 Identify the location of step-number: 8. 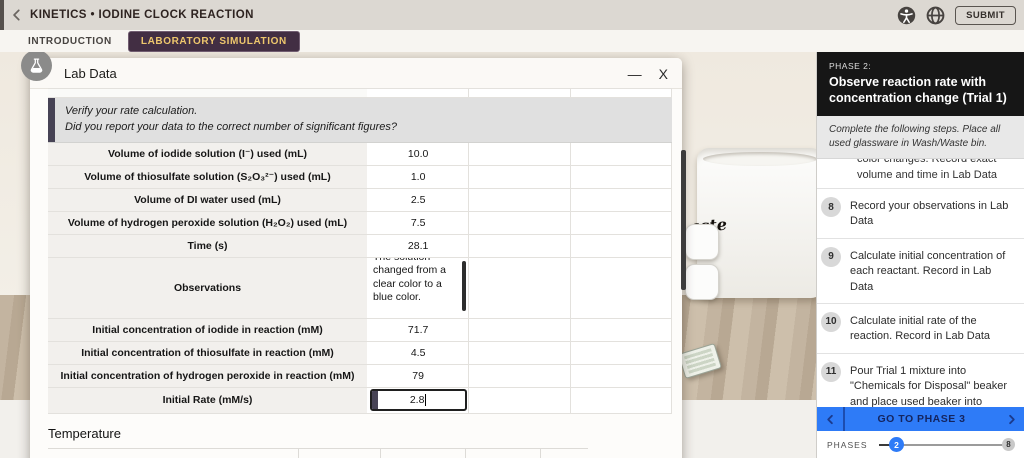
(831, 207).